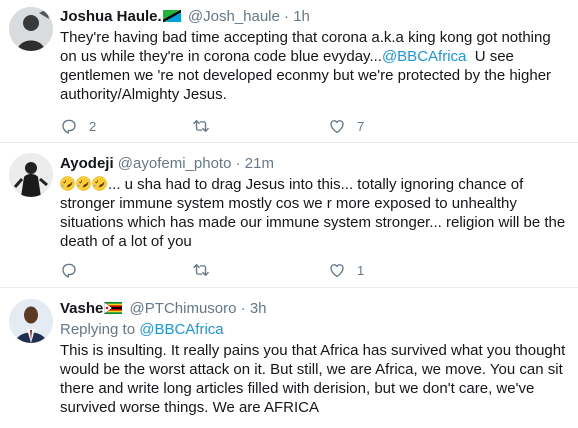 Image resolution: width=578 pixels, height=428 pixels. I want to click on user-handle: @ayofemi_photo, so click(175, 163).